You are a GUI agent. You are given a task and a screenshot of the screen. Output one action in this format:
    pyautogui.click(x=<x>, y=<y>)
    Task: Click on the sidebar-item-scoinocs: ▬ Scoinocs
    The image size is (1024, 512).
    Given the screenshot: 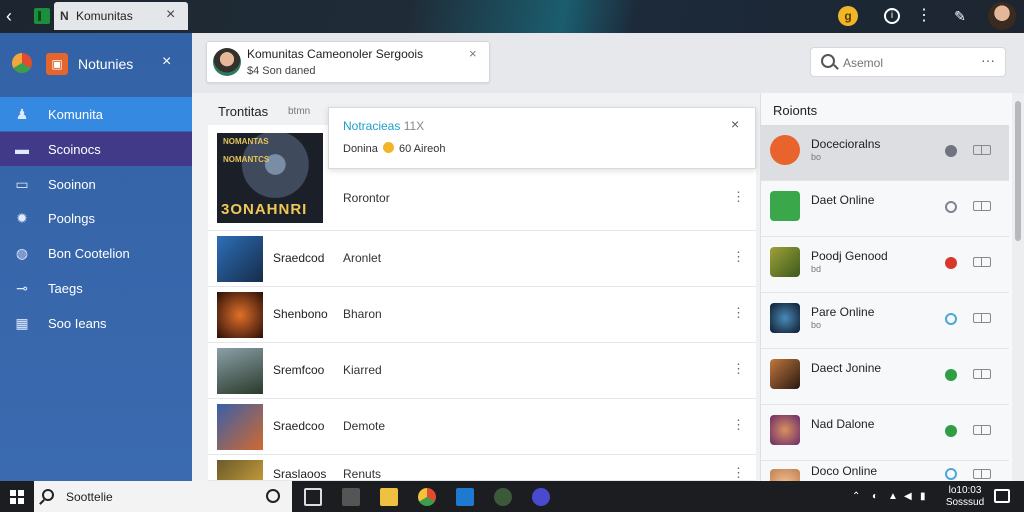 What is the action you would take?
    pyautogui.click(x=96, y=149)
    